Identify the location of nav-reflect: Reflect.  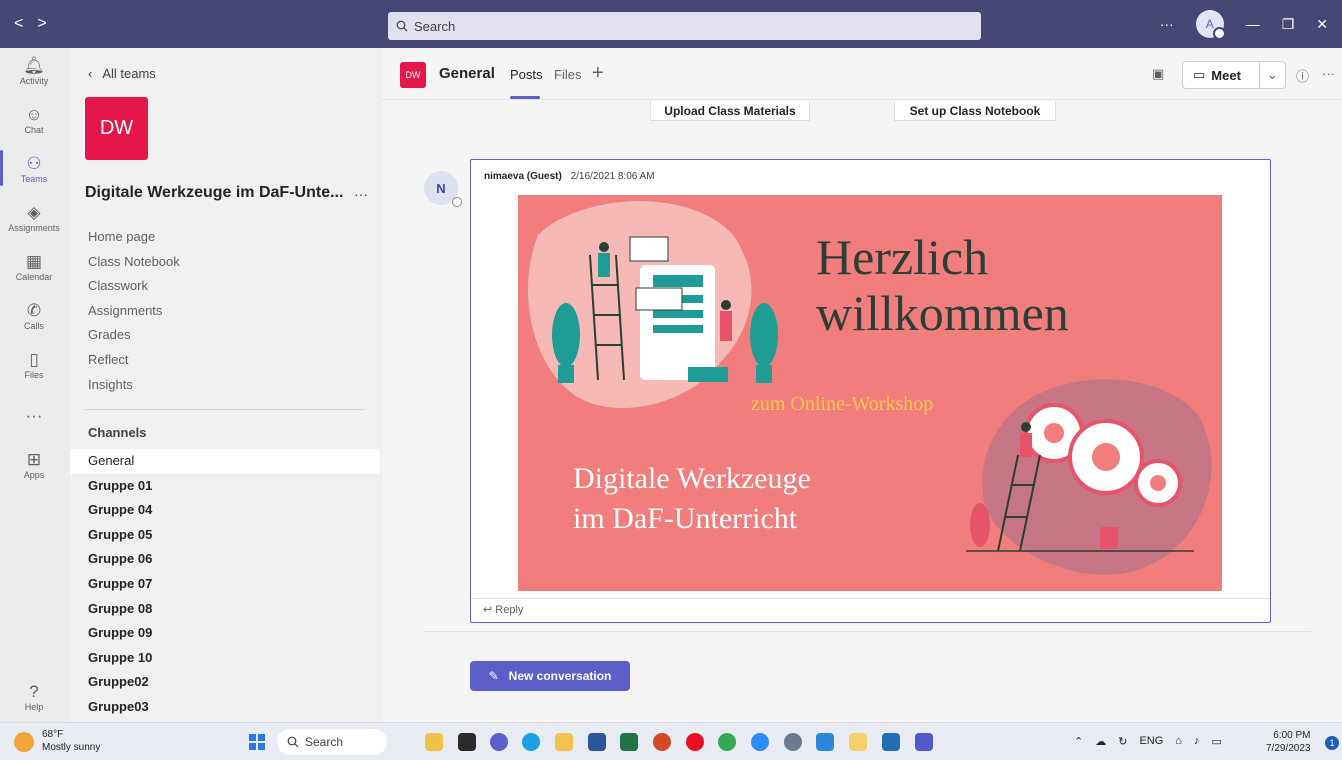
(134, 362).